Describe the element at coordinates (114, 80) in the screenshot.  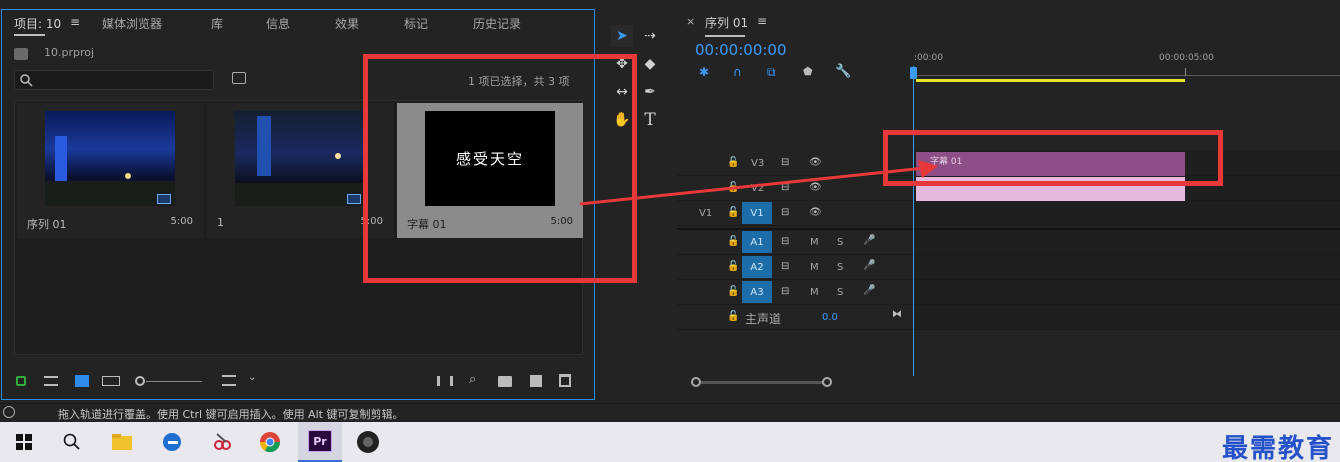
I see `search-input` at that location.